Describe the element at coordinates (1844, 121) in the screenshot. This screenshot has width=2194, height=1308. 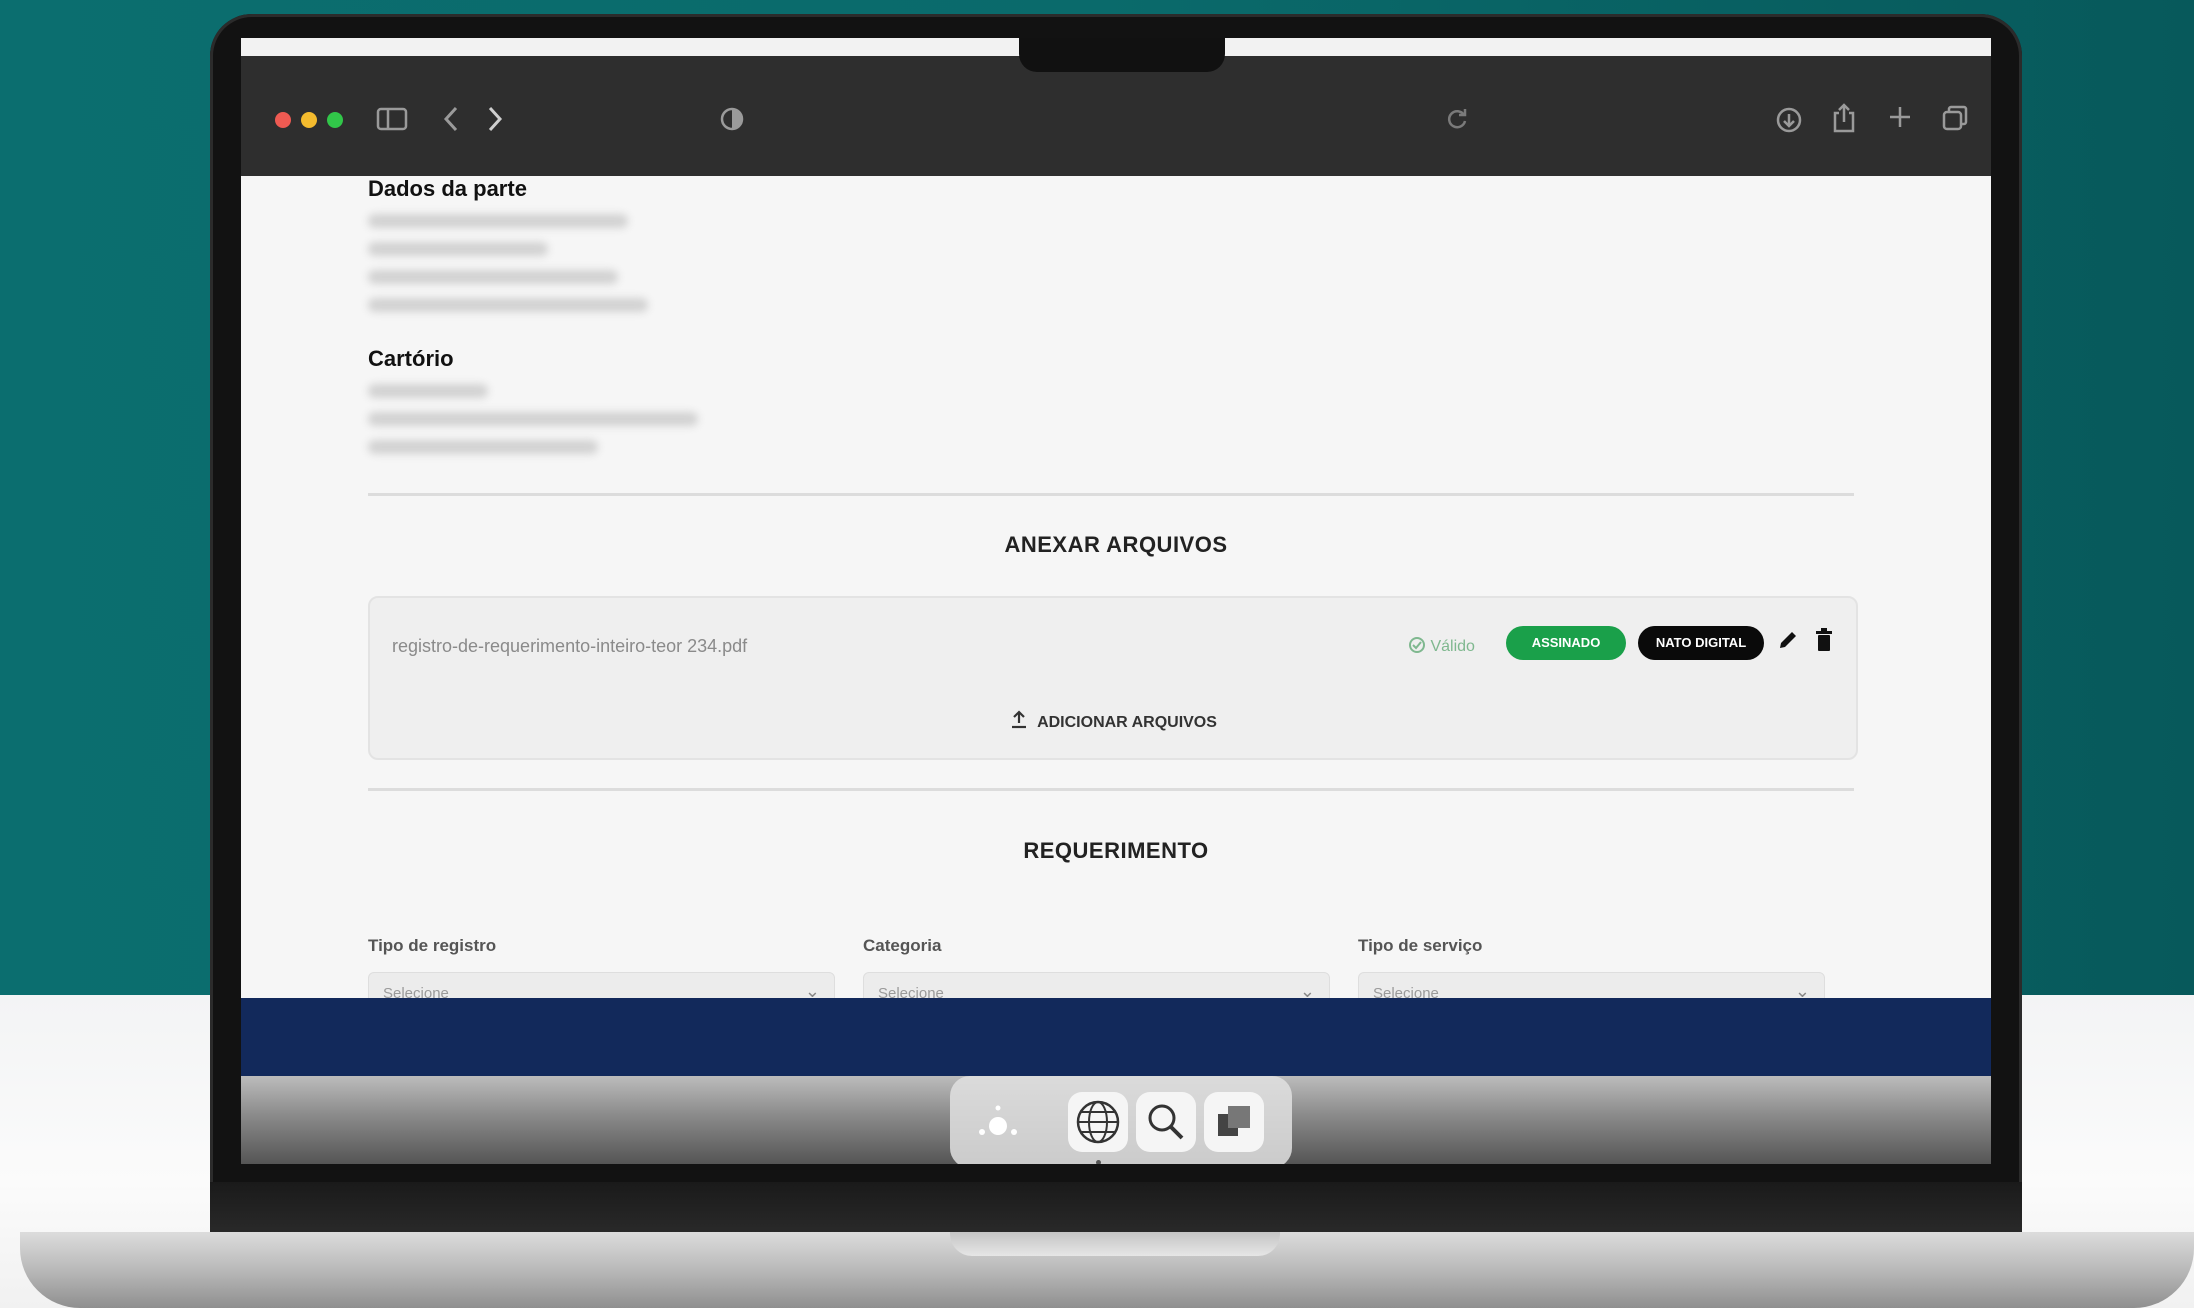
I see `share-icon` at that location.